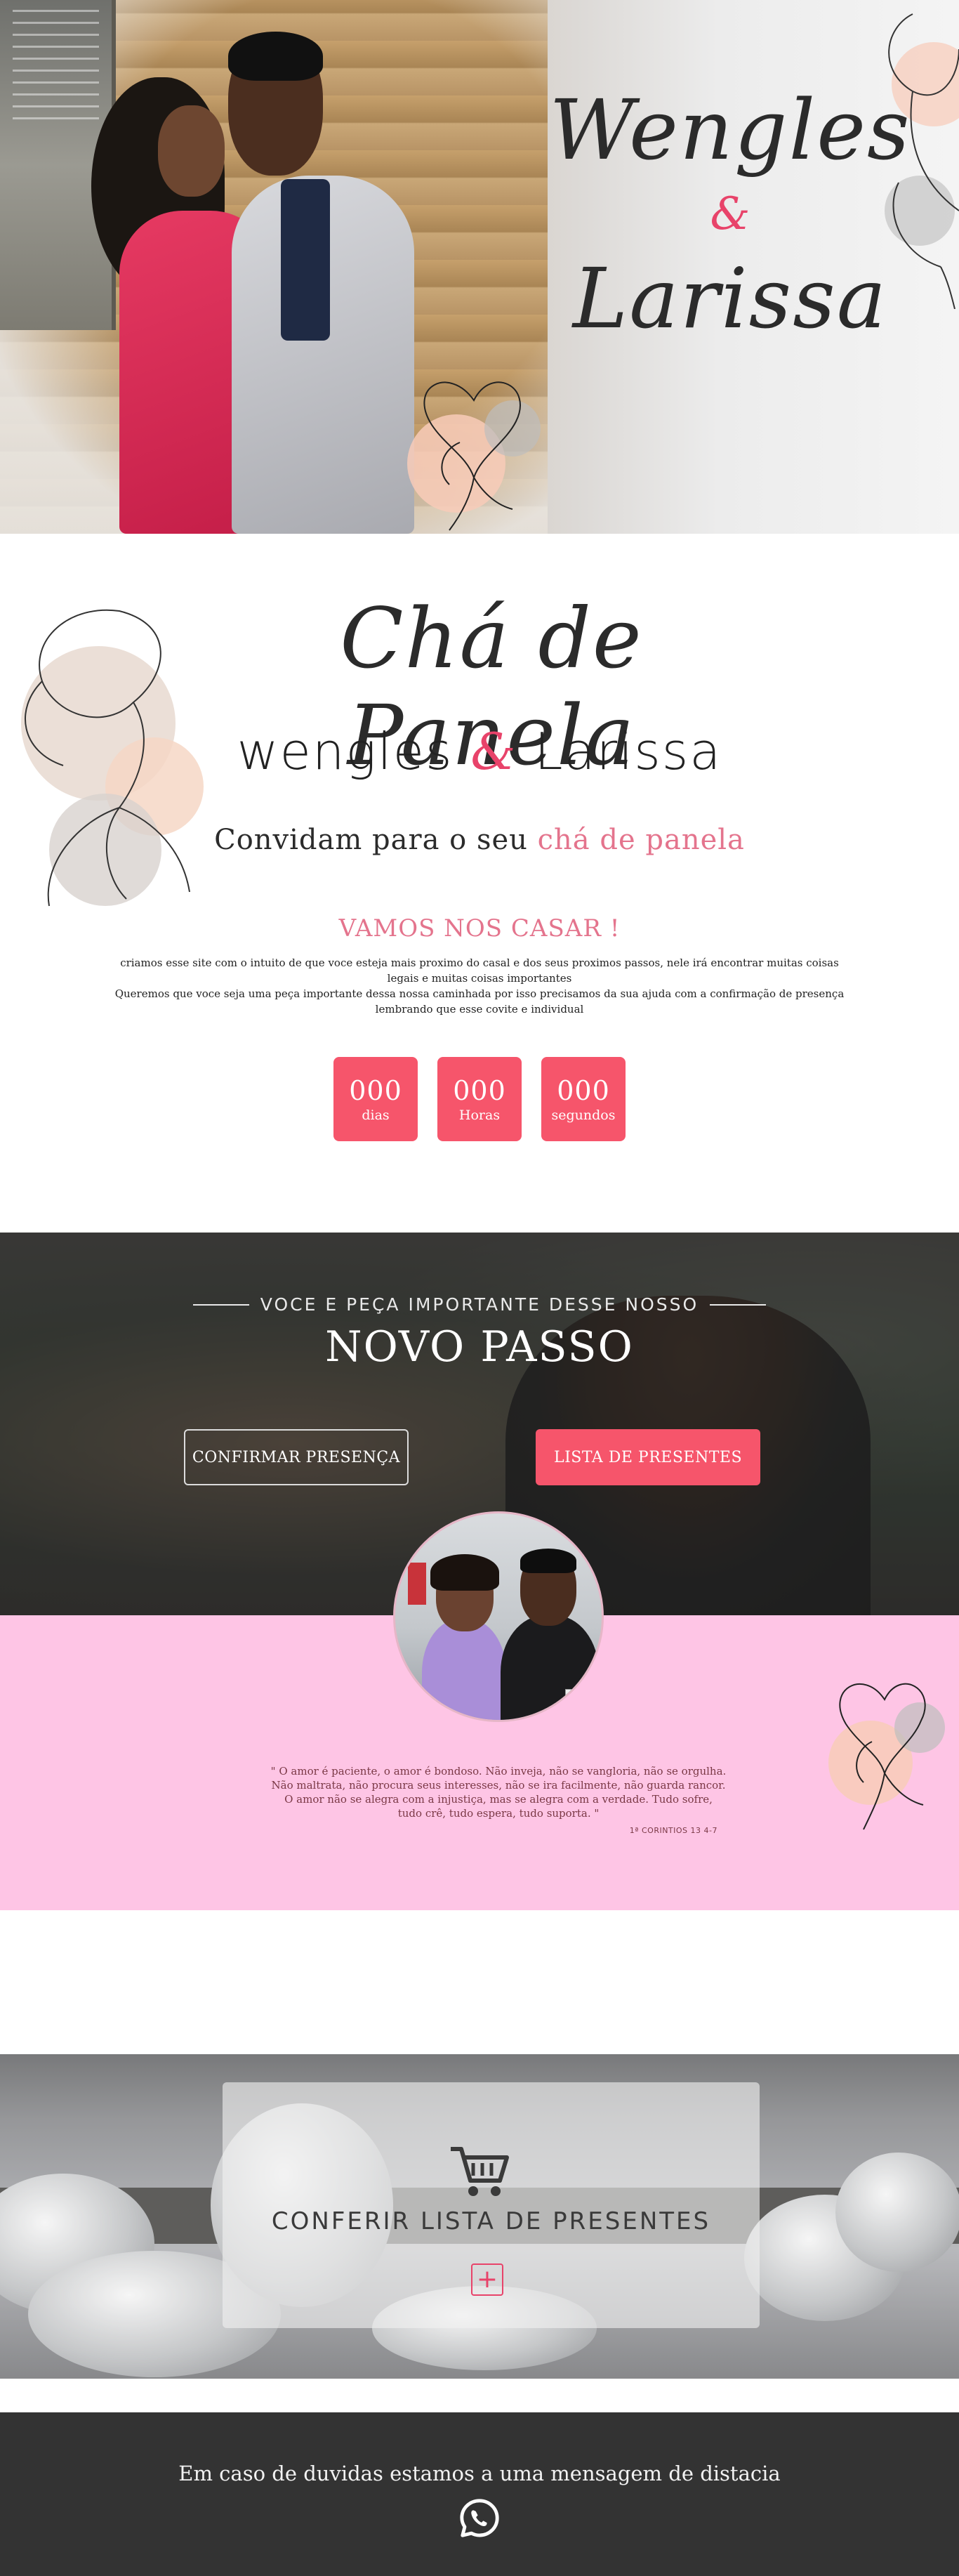  Describe the element at coordinates (886, 1756) in the screenshot. I see `heart-flower-icon` at that location.